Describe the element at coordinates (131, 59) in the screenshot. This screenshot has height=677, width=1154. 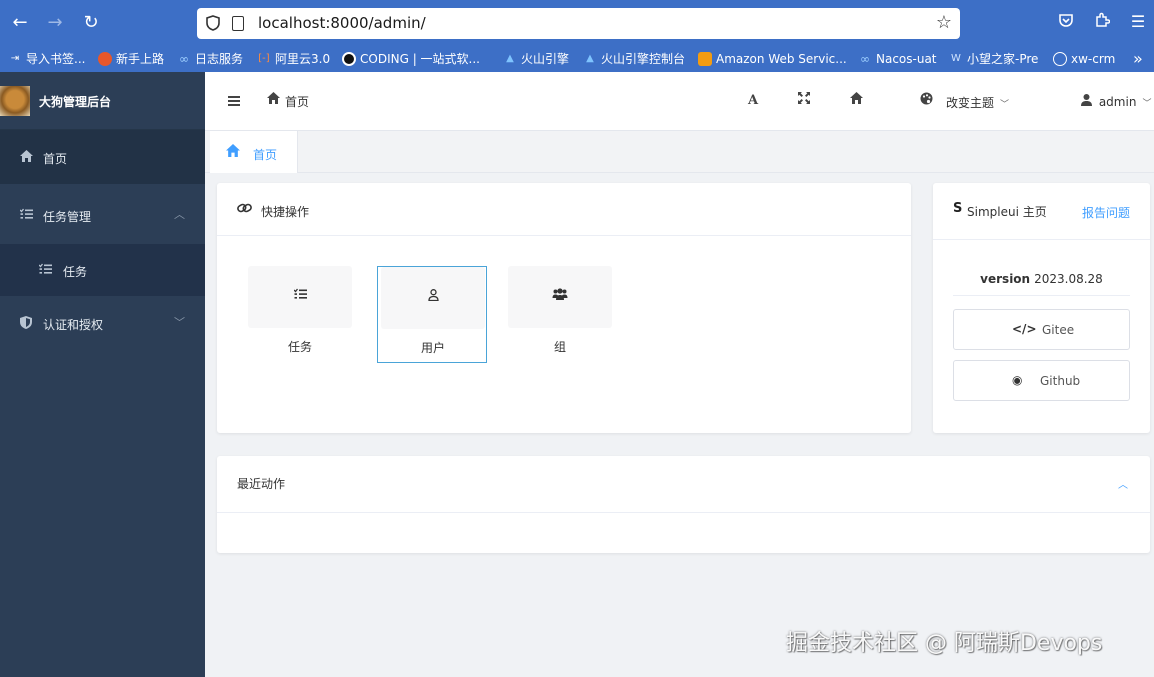
I see `bookmark-getting-started: 新手上路` at that location.